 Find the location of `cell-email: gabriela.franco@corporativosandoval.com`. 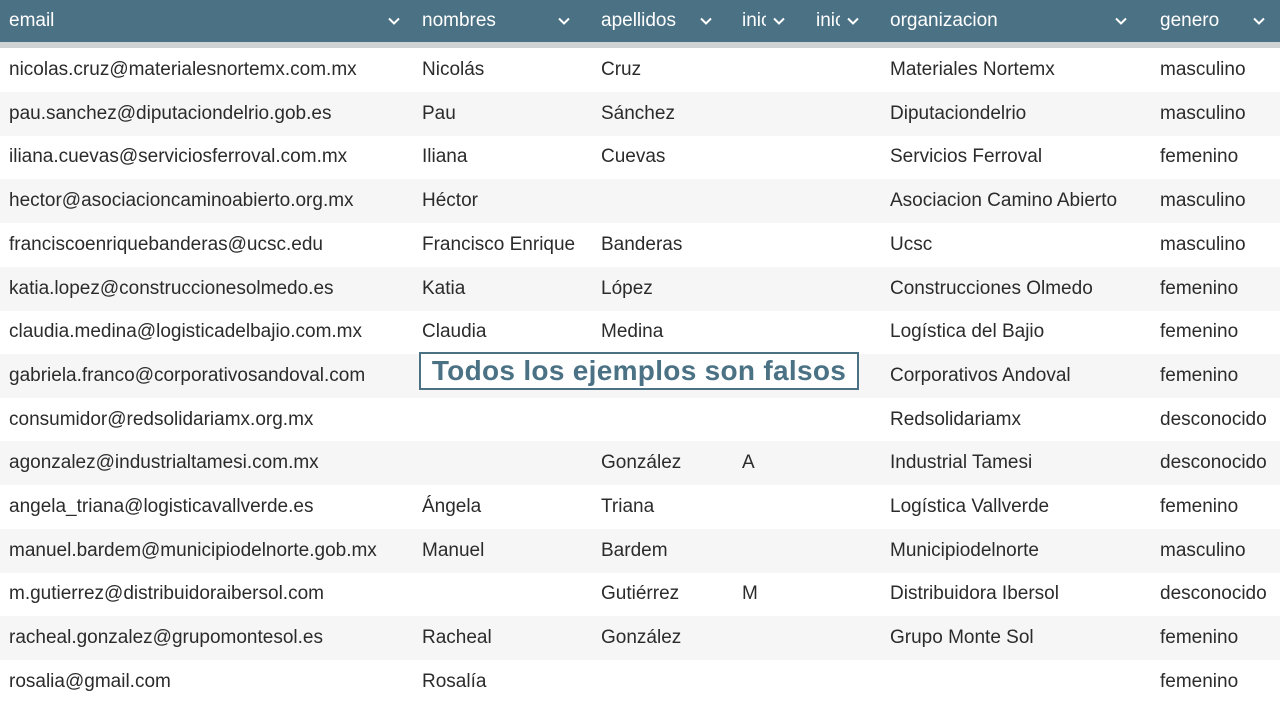

cell-email: gabriela.franco@corporativosandoval.com is located at coordinates (187, 375).